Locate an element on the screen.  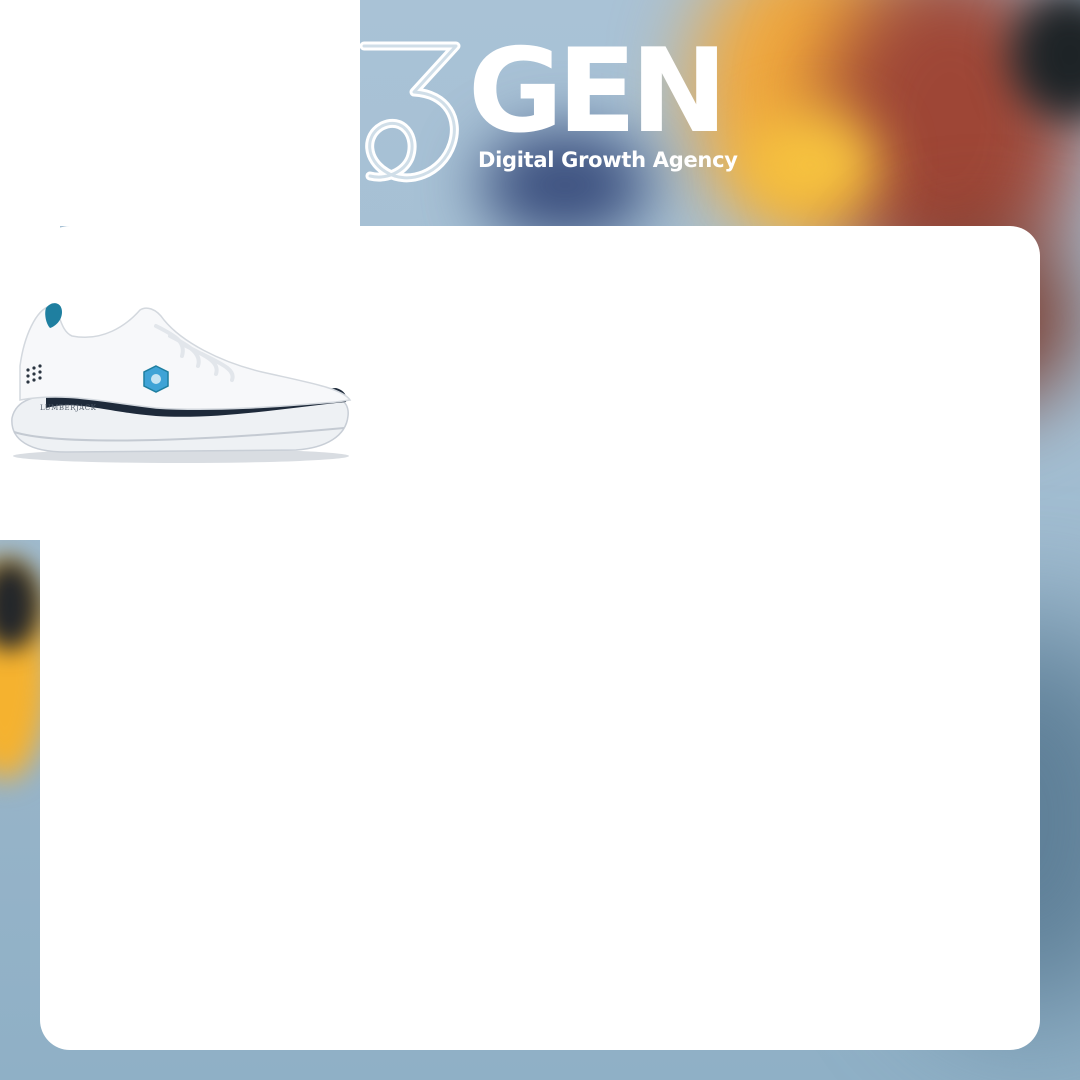
brand-logo: GEN Digital Growth Agency is located at coordinates (547, 112).